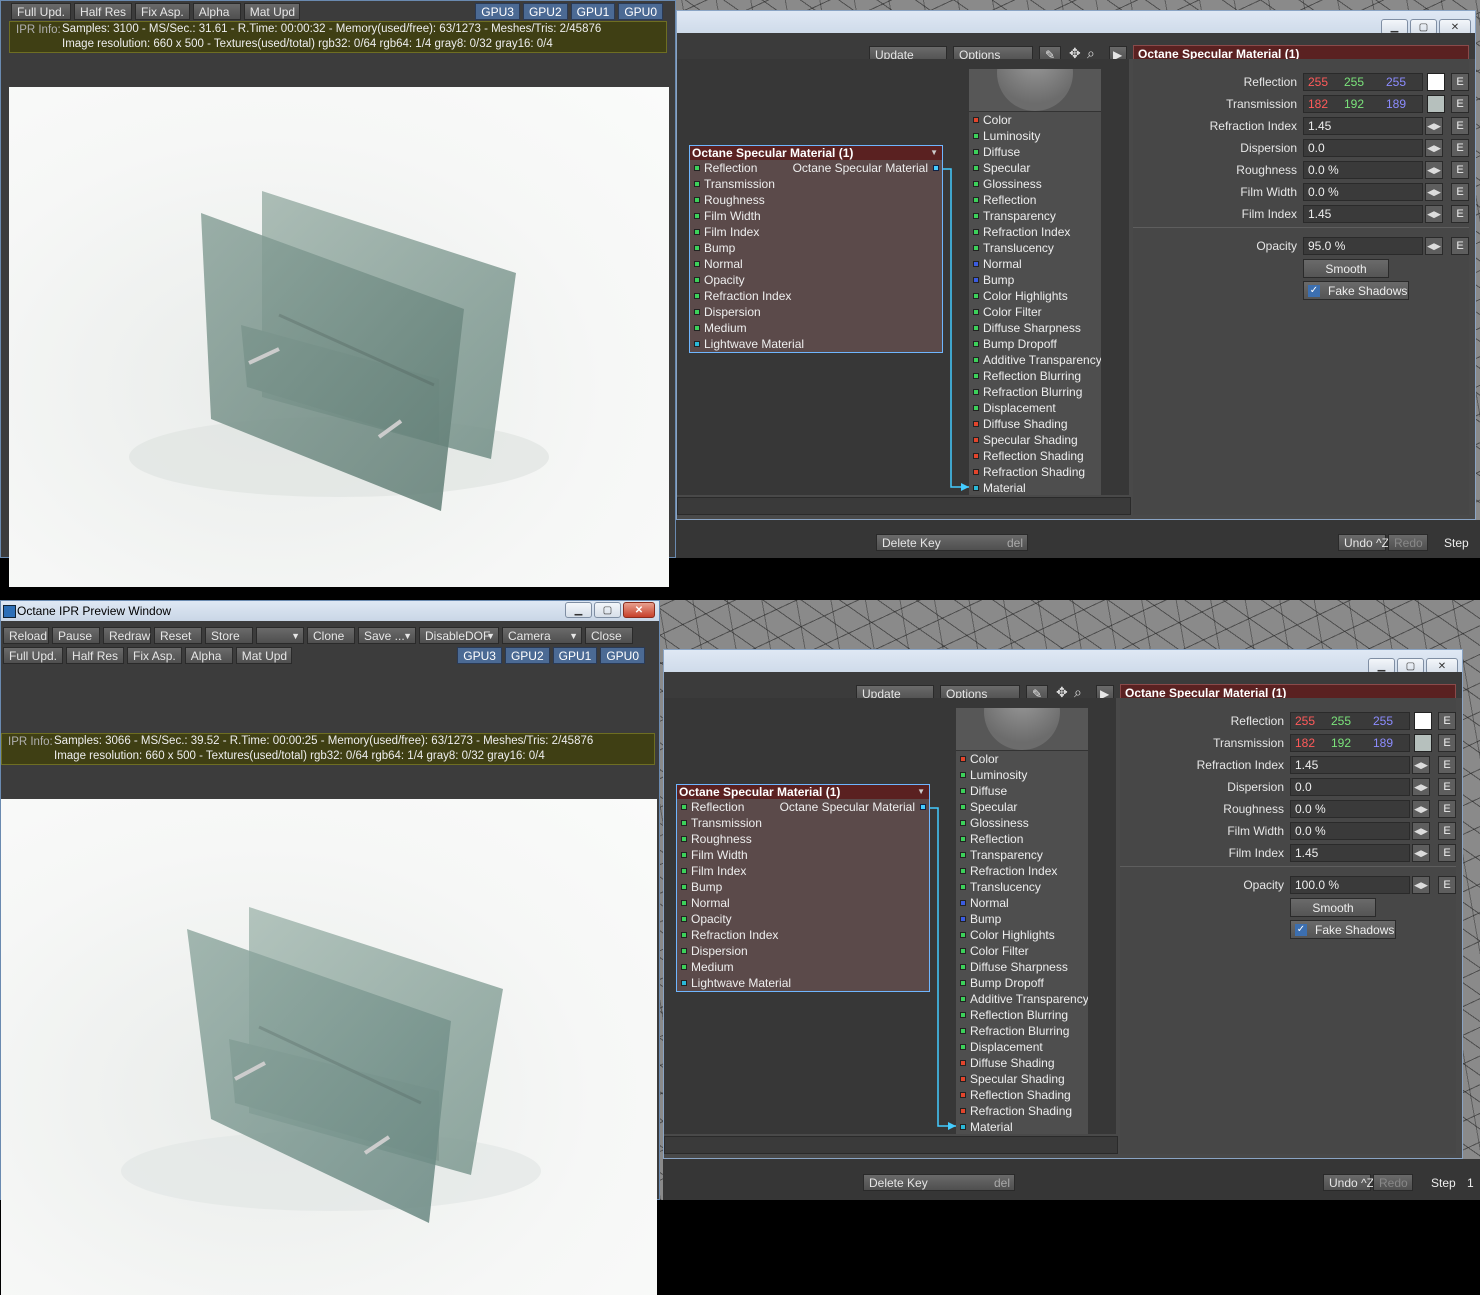 The image size is (1480, 1295). Describe the element at coordinates (1022, 887) in the screenshot. I see `surface-input-row: Translucency` at that location.